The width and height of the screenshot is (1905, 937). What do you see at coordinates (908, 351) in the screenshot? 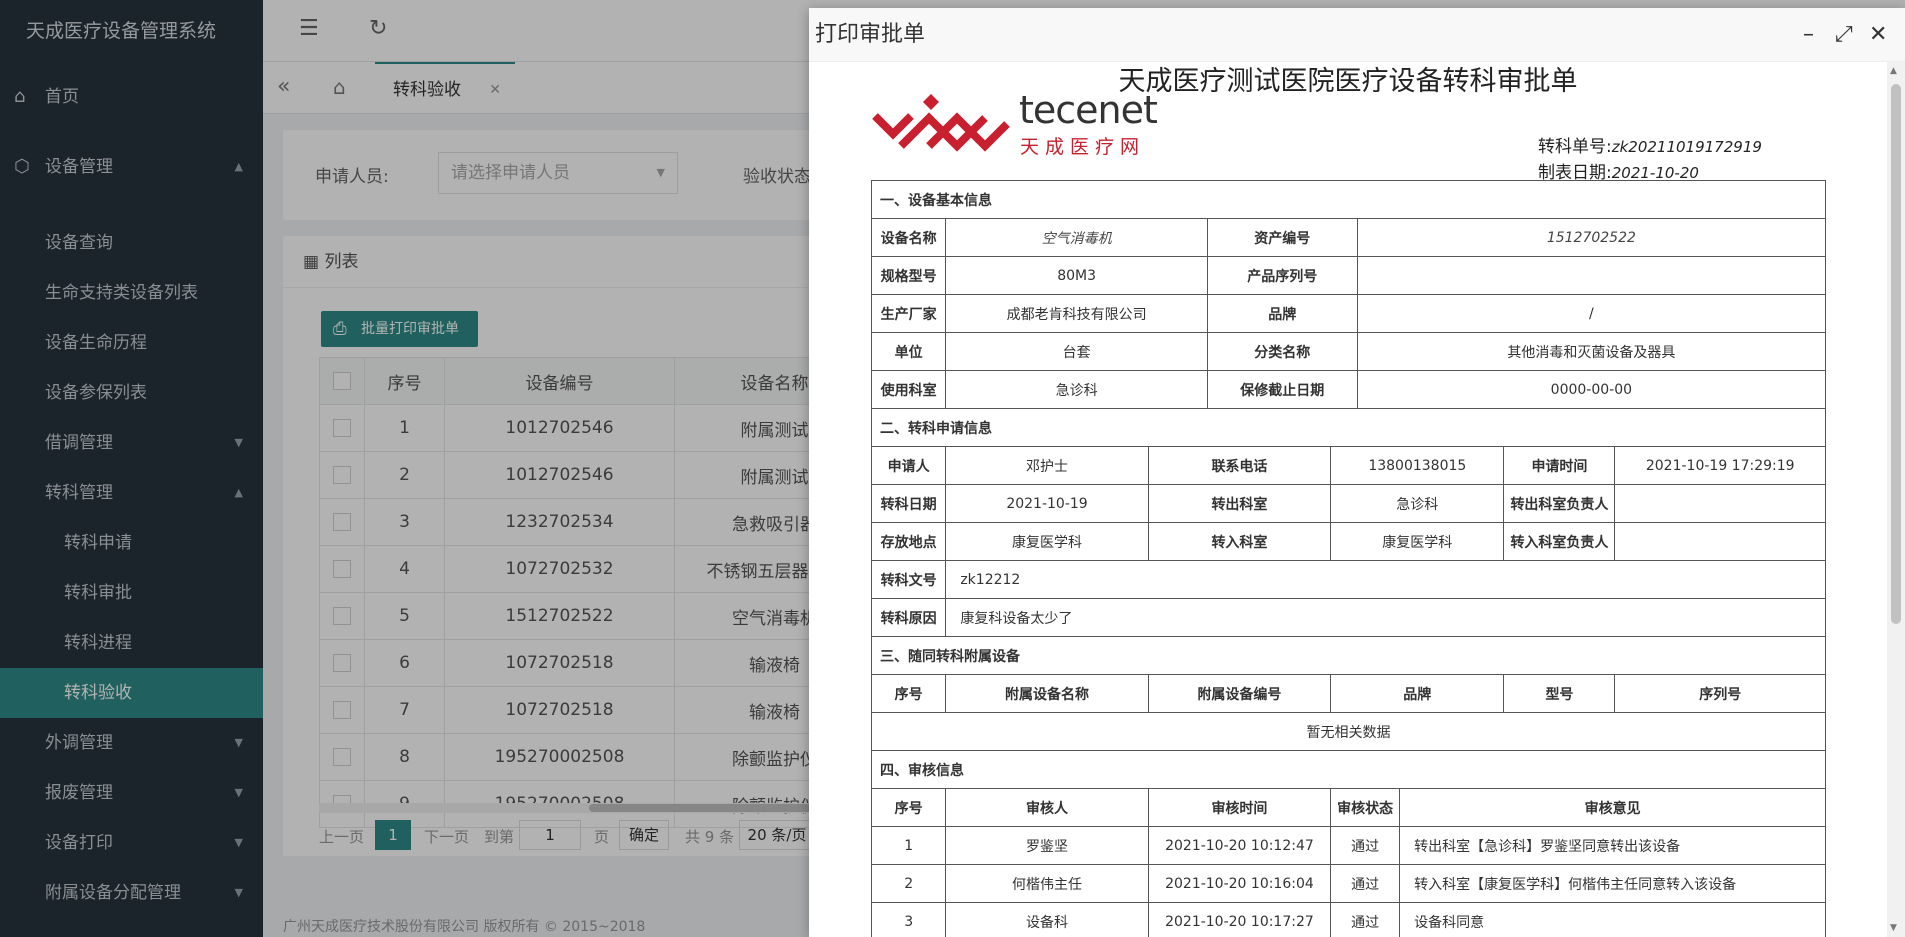
I see `basic-label: 单位` at bounding box center [908, 351].